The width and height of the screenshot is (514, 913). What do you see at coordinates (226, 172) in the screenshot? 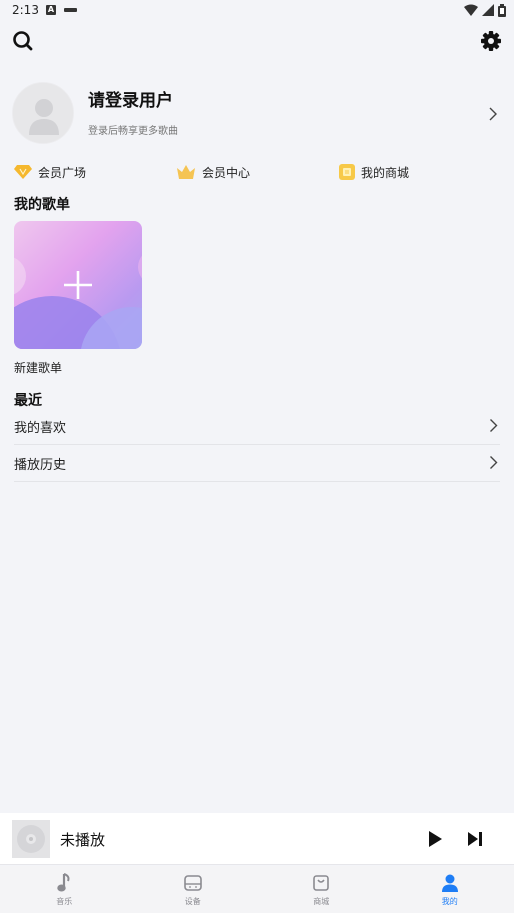
I see `shortcut-label: 会员中心` at bounding box center [226, 172].